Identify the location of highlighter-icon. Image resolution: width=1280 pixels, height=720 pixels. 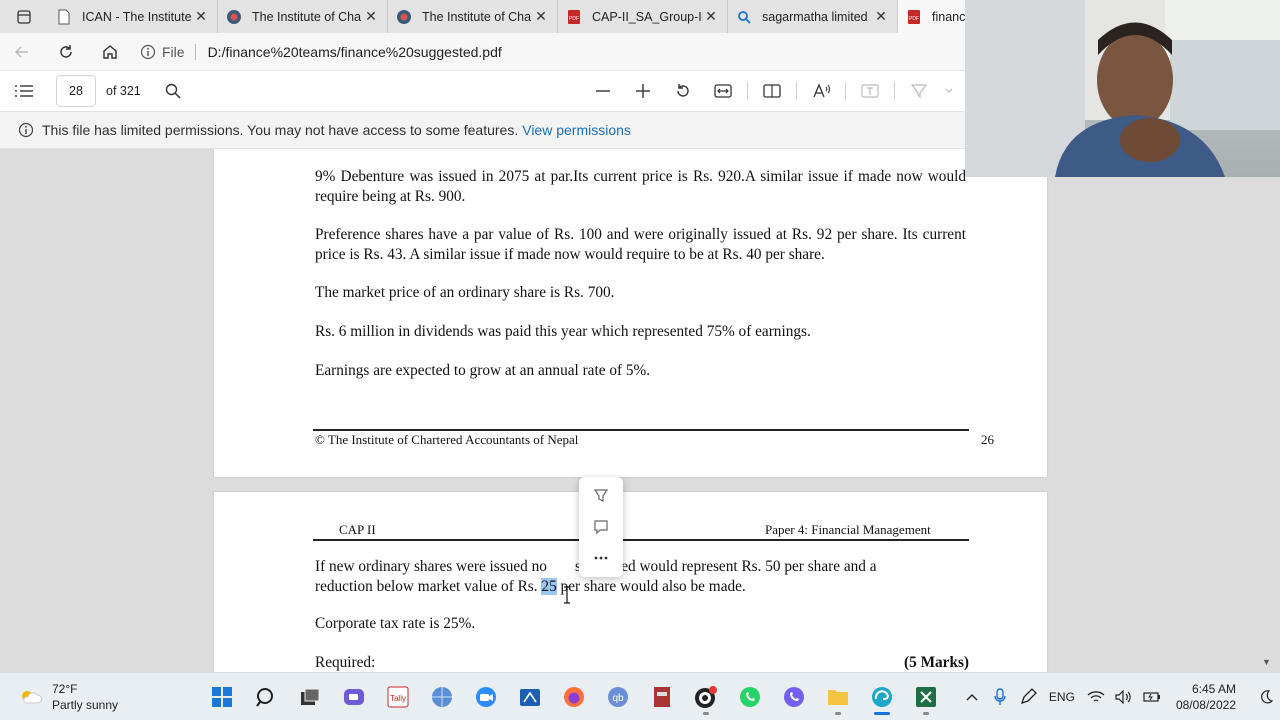
(601, 496).